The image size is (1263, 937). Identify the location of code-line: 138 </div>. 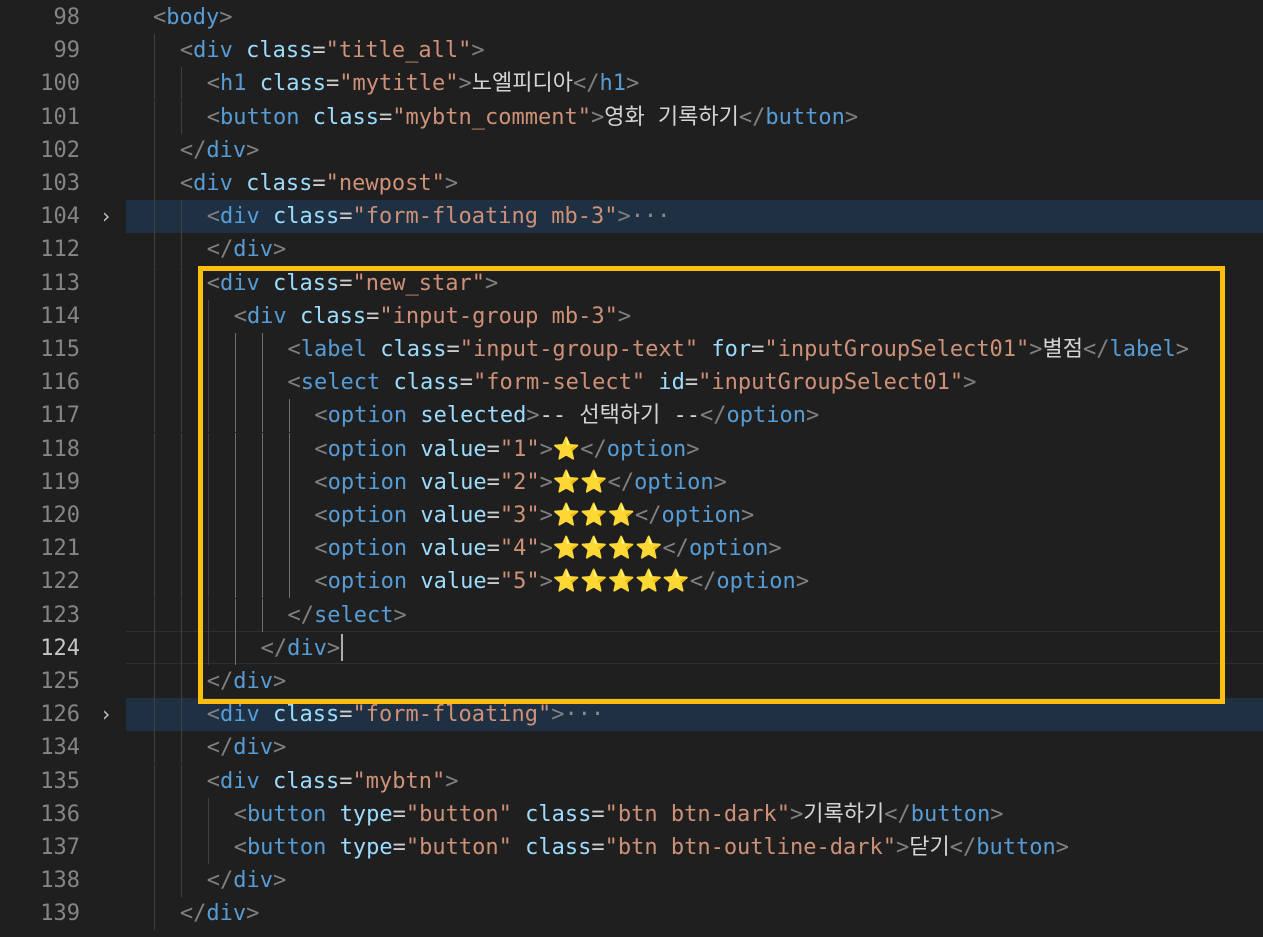
(631, 881).